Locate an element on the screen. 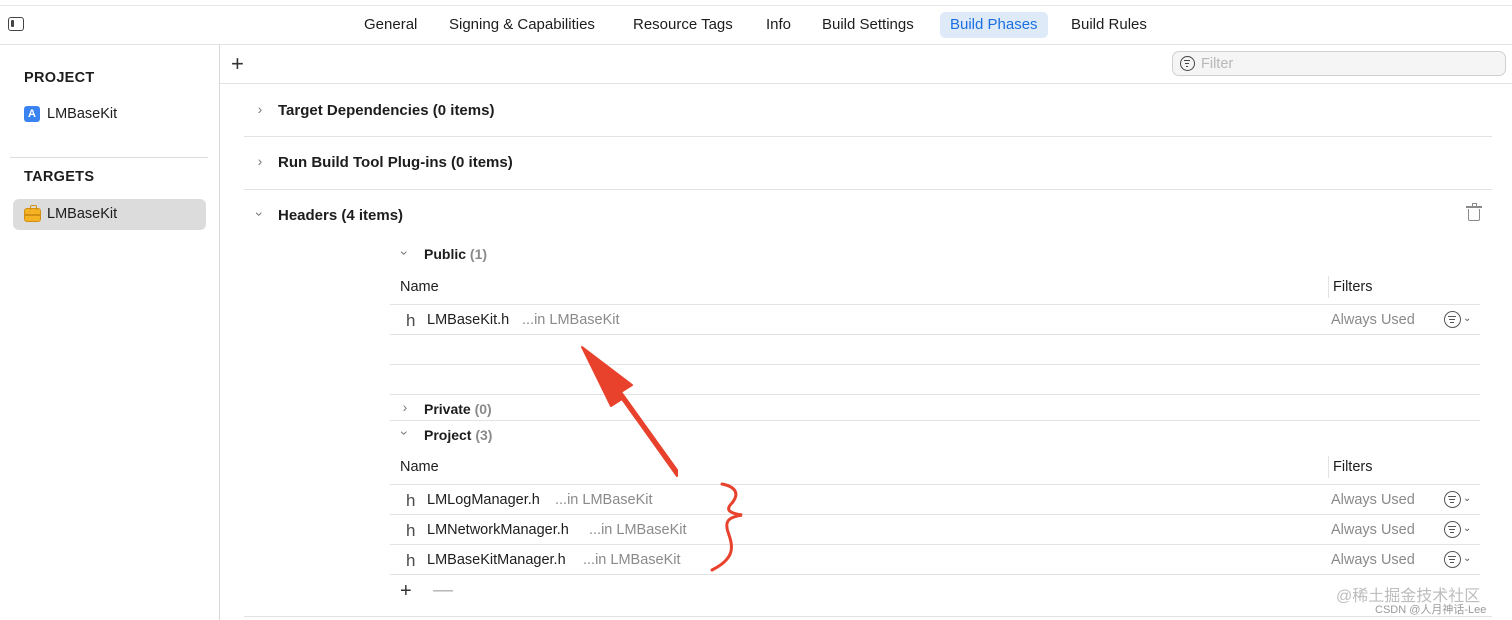 The height and width of the screenshot is (620, 1512). annotation-brace is located at coordinates (726, 527).